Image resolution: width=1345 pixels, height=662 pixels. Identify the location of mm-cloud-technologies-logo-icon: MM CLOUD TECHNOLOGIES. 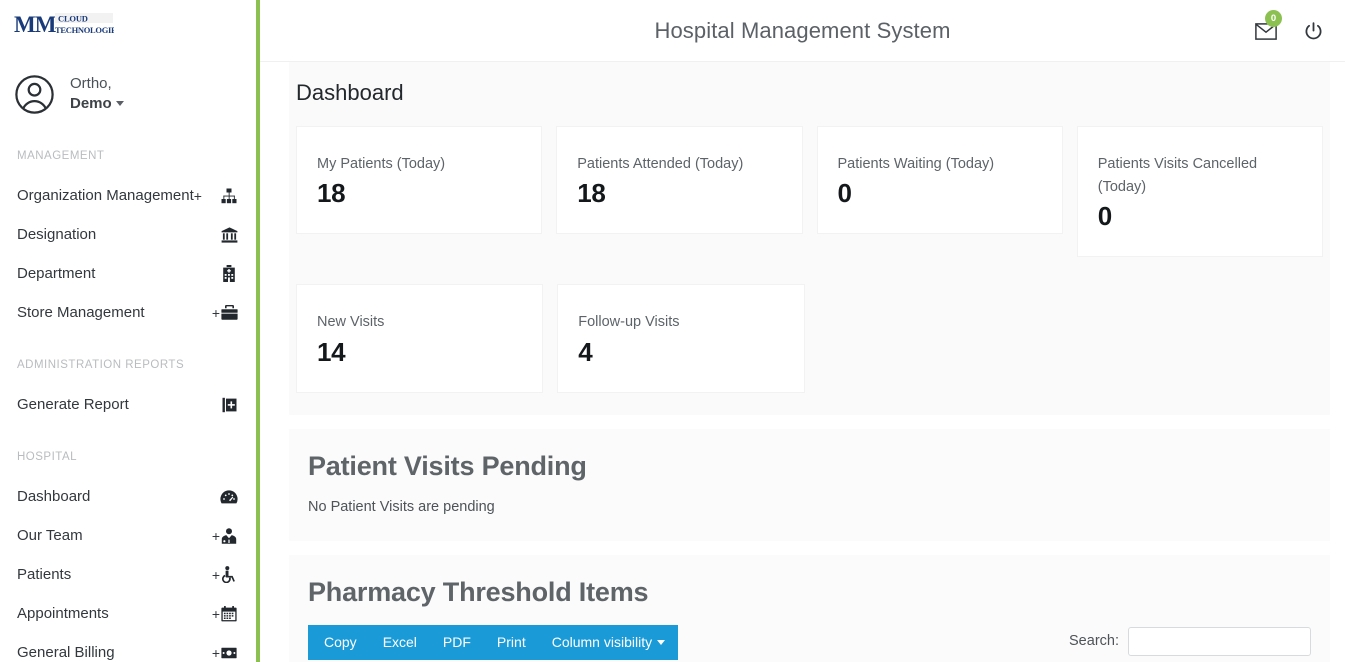
(64, 24).